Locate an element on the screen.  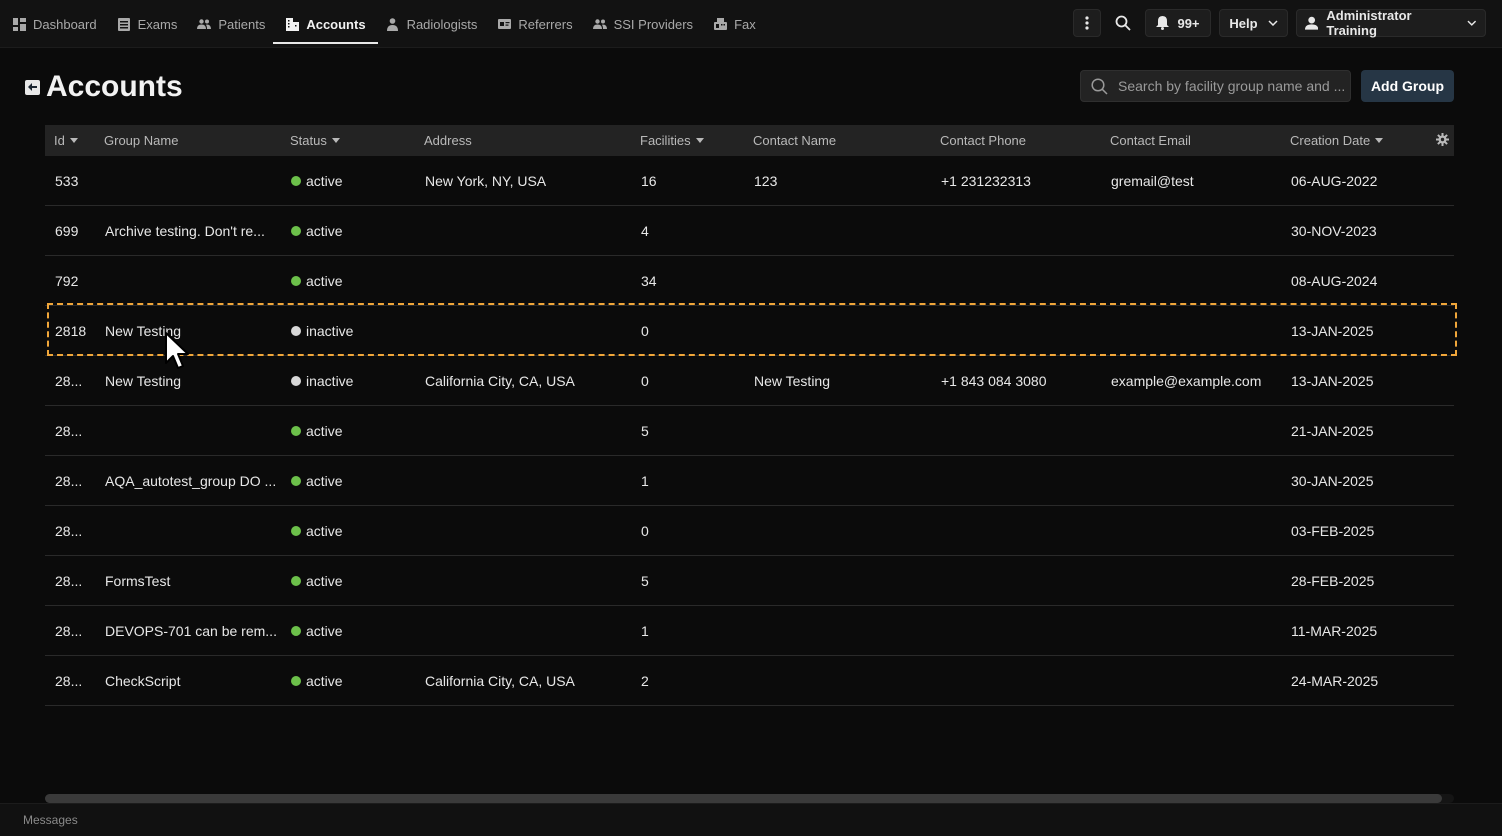
user-menu-dropdown: Administrator Training is located at coordinates (1391, 23).